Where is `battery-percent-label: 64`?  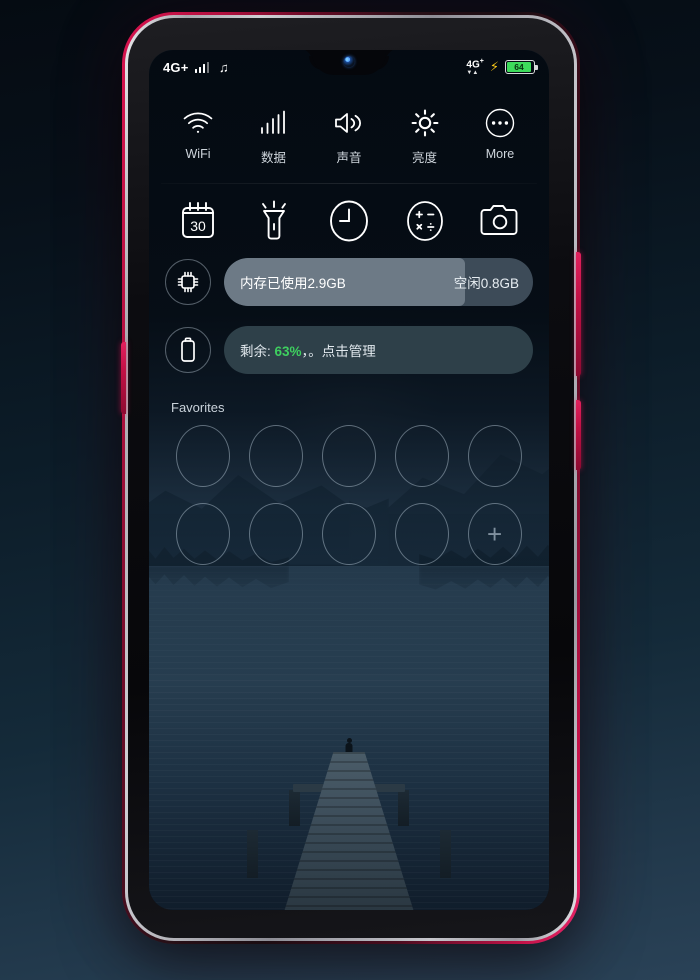 battery-percent-label: 64 is located at coordinates (519, 67).